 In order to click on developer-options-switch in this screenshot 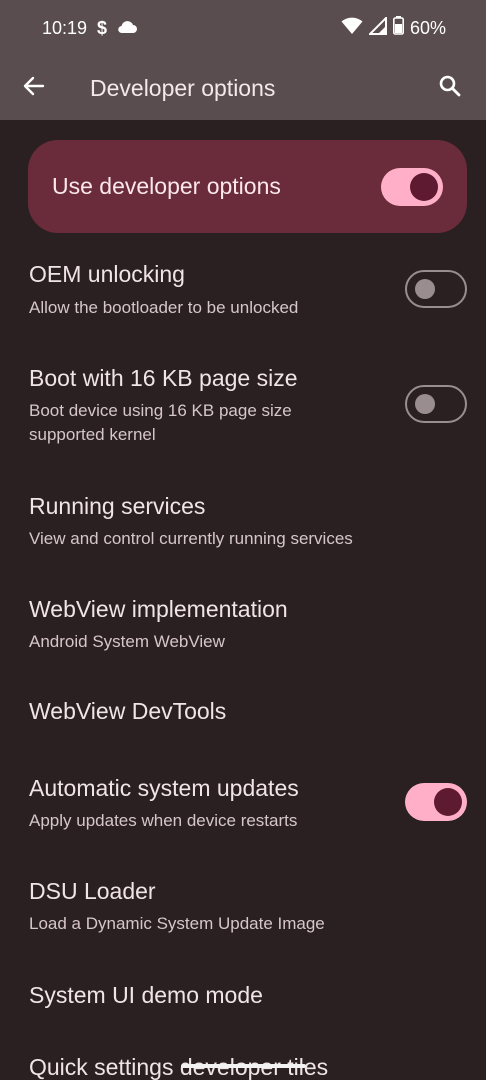, I will do `click(412, 187)`.